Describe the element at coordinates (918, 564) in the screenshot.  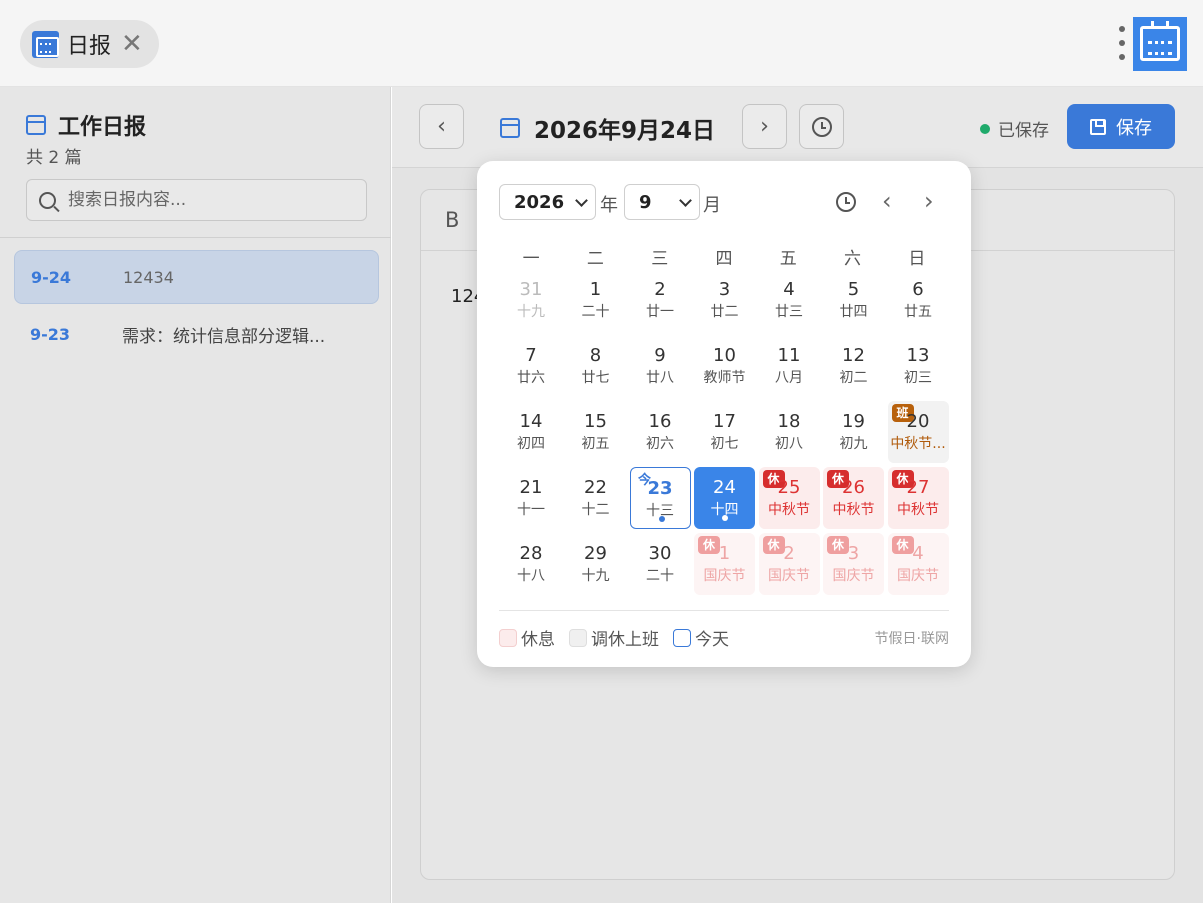
I see `calendar-day-cell: 休 4 国庆节` at that location.